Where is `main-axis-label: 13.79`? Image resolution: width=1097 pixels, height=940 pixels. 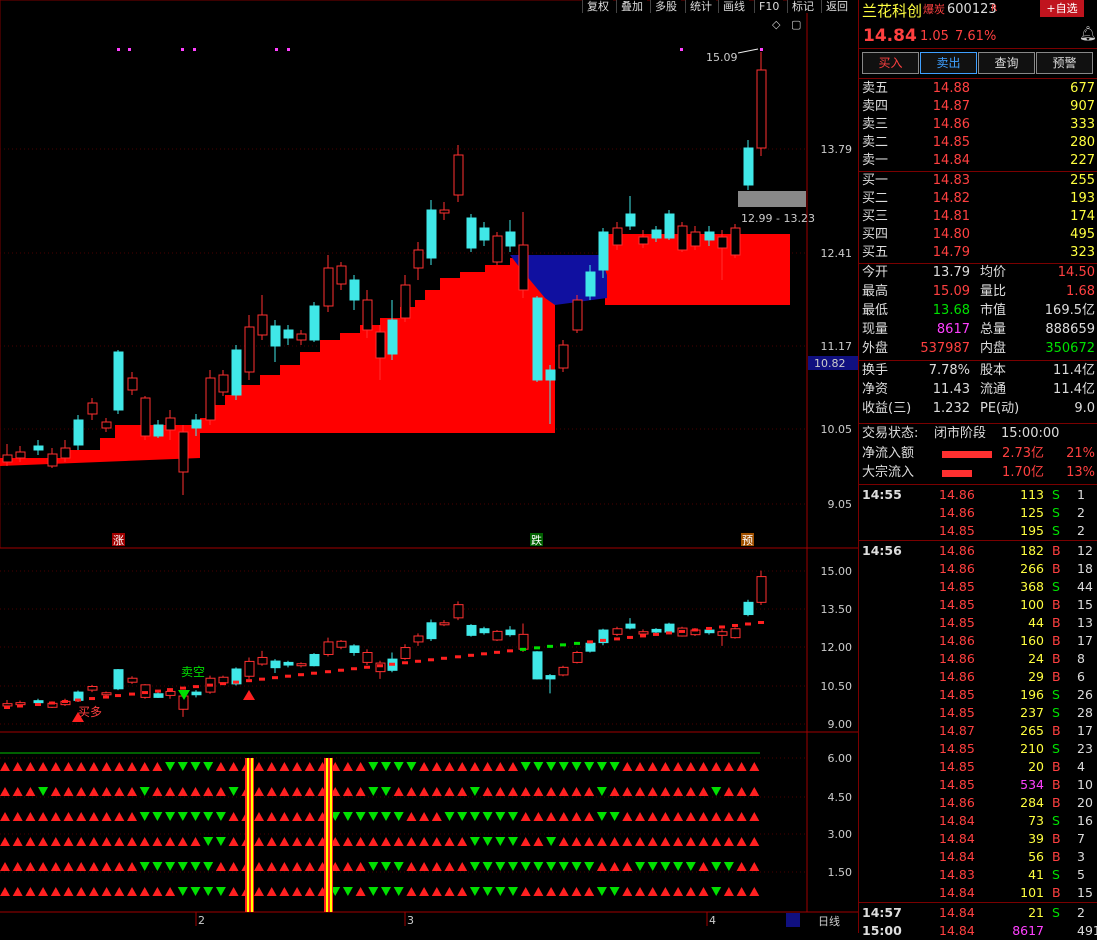
main-axis-label: 13.79 is located at coordinates (837, 149).